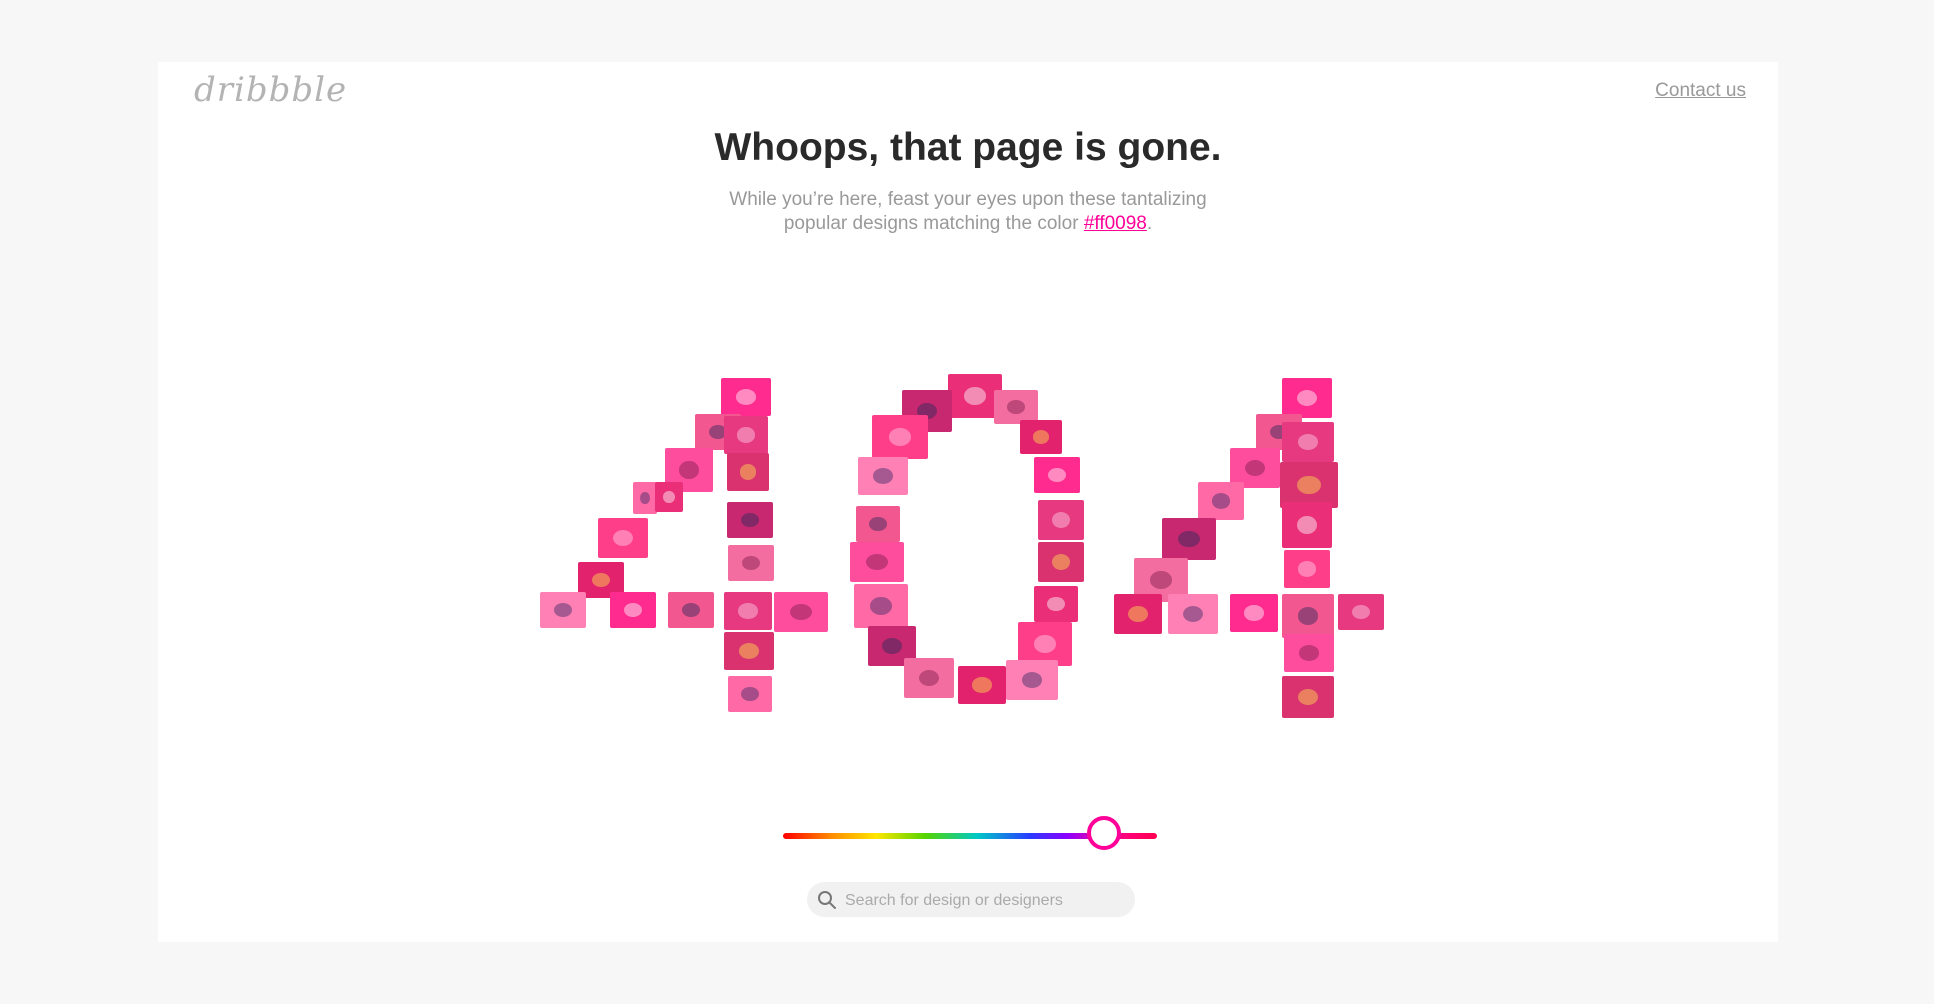  I want to click on search-icon, so click(827, 900).